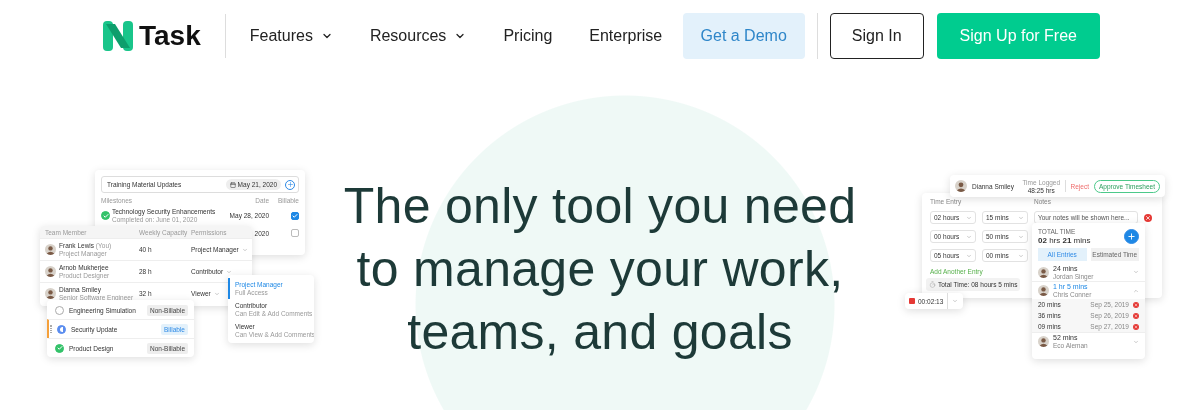 Image resolution: width=1200 pixels, height=410 pixels. I want to click on nav-link: Features, so click(291, 36).